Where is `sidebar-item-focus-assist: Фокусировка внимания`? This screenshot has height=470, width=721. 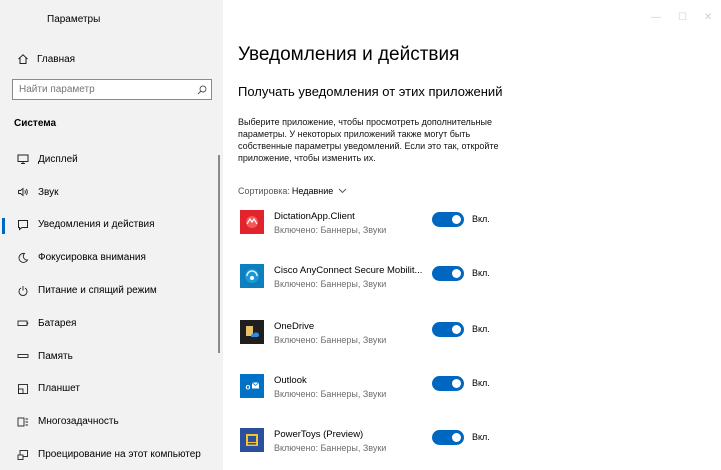 sidebar-item-focus-assist: Фокусировка внимания is located at coordinates (108, 257).